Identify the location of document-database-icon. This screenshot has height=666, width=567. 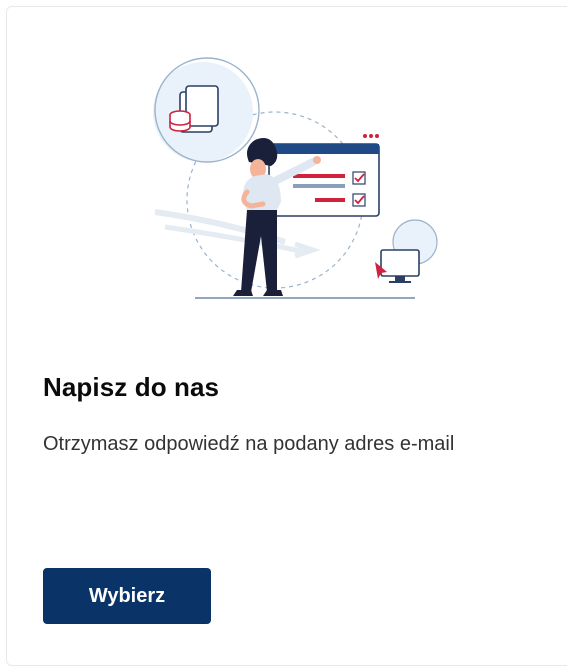
(206, 110).